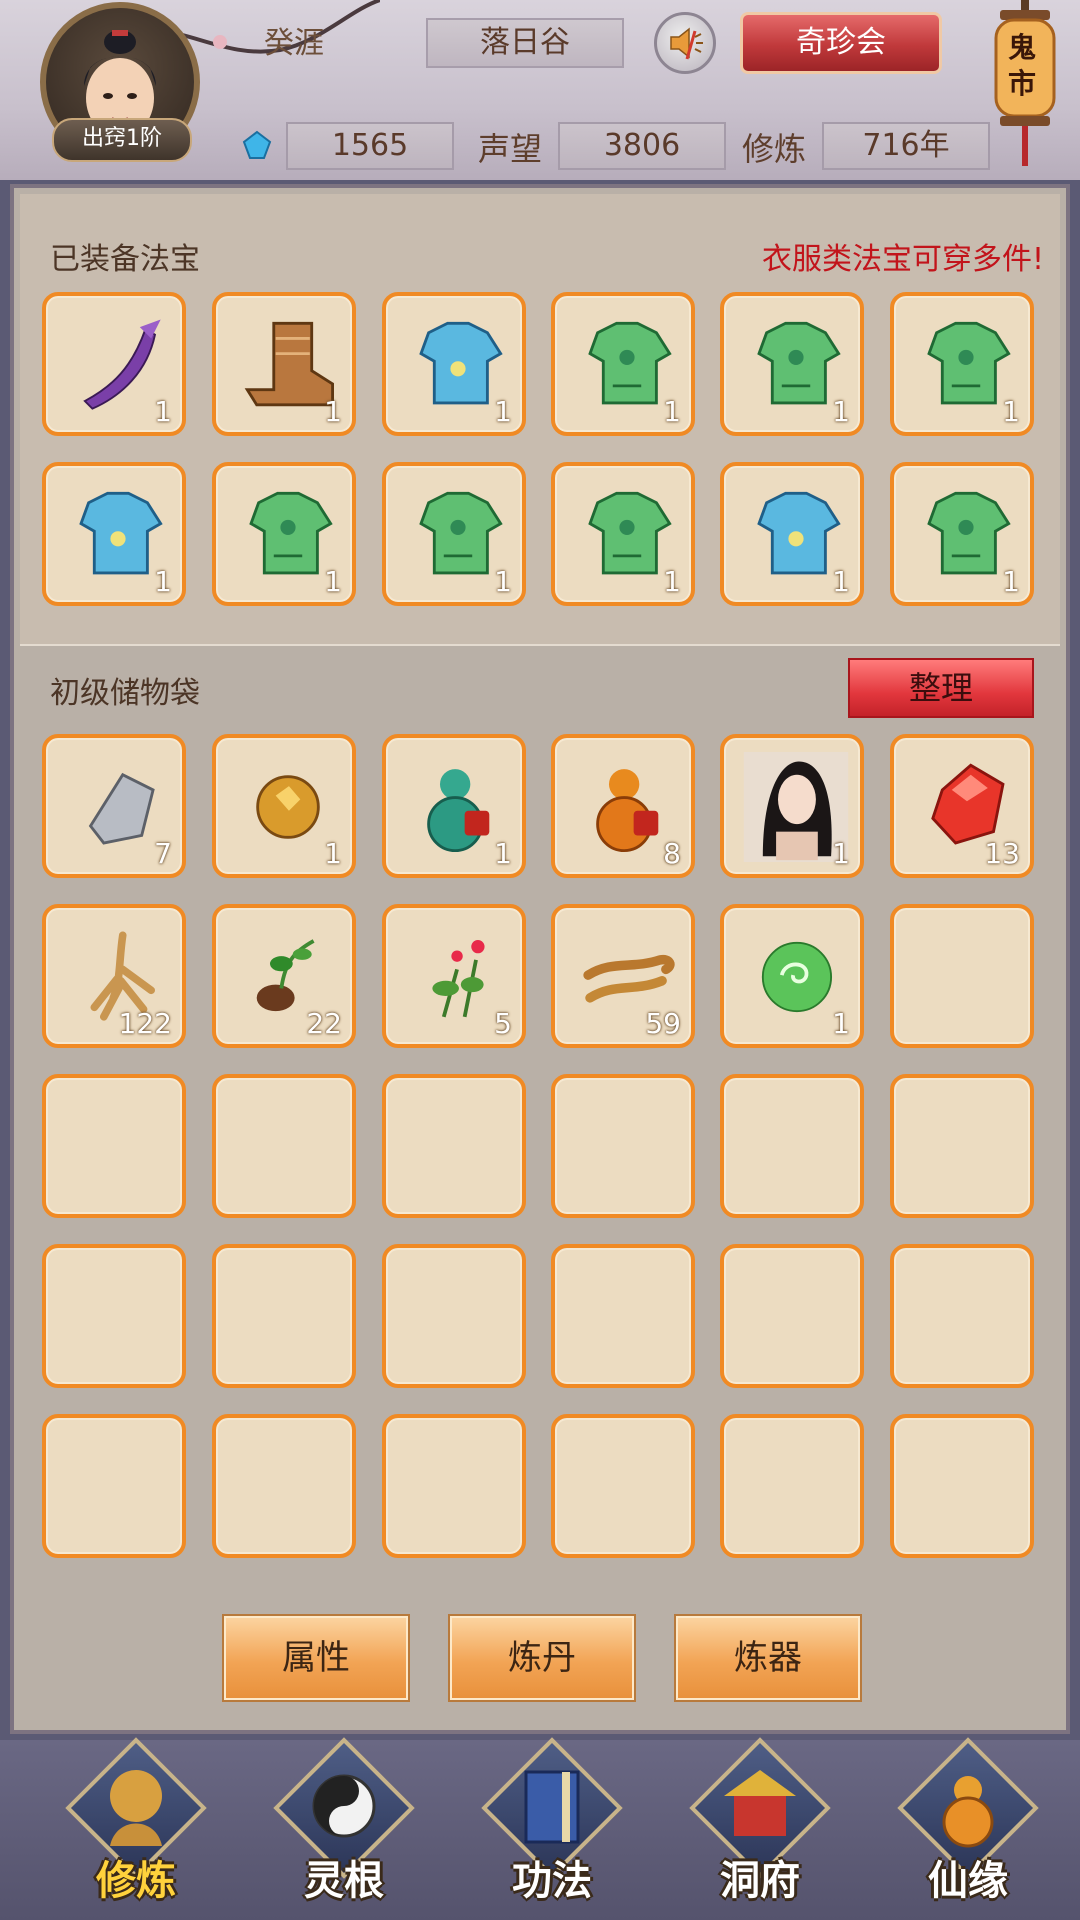 The width and height of the screenshot is (1080, 1920). I want to click on item-quantity: 13, so click(1002, 853).